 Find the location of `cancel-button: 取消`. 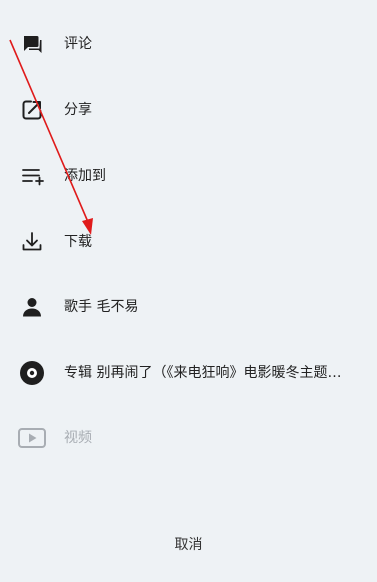

cancel-button: 取消 is located at coordinates (188, 545).